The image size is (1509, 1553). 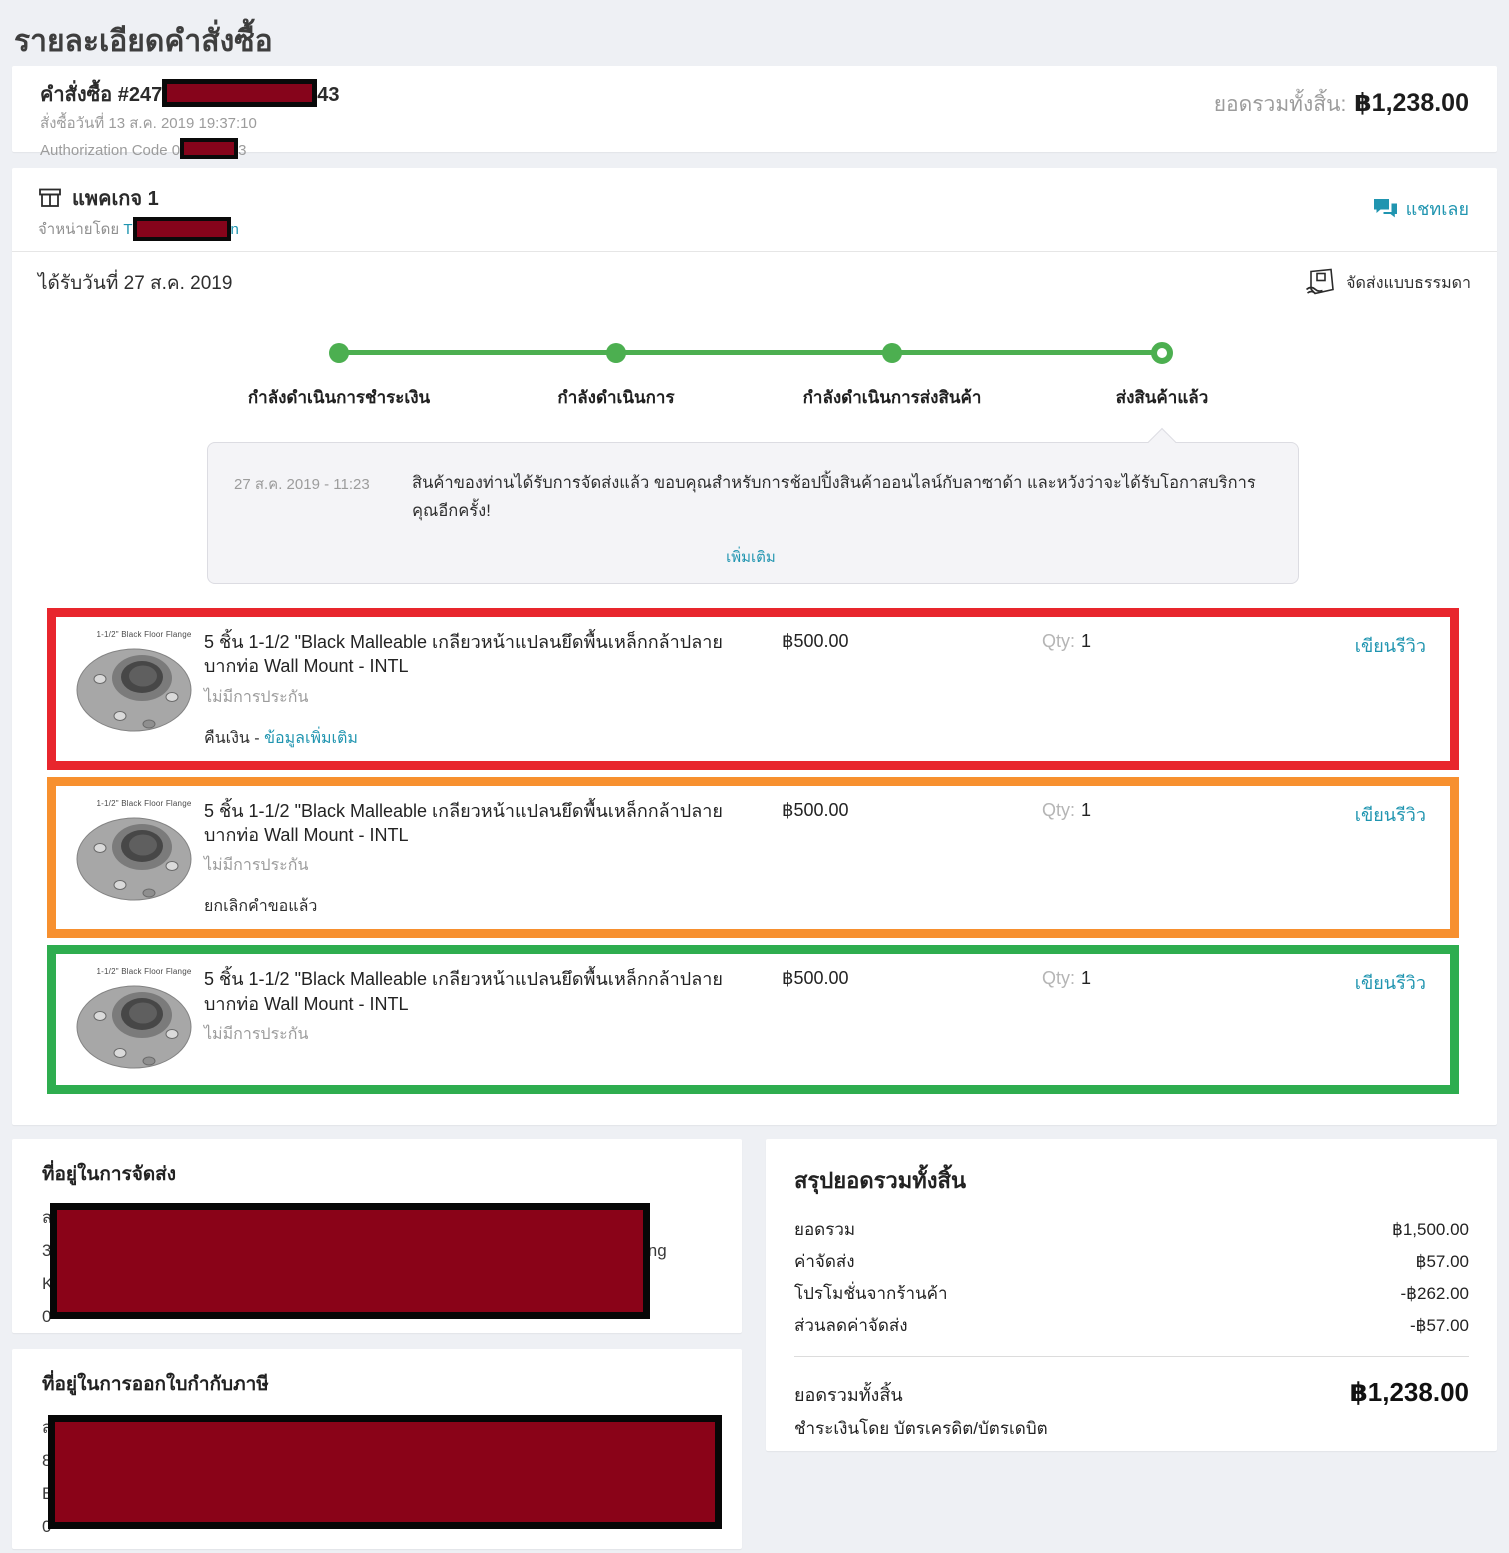 What do you see at coordinates (328, 95) in the screenshot?
I see `order-number-suffix: 43` at bounding box center [328, 95].